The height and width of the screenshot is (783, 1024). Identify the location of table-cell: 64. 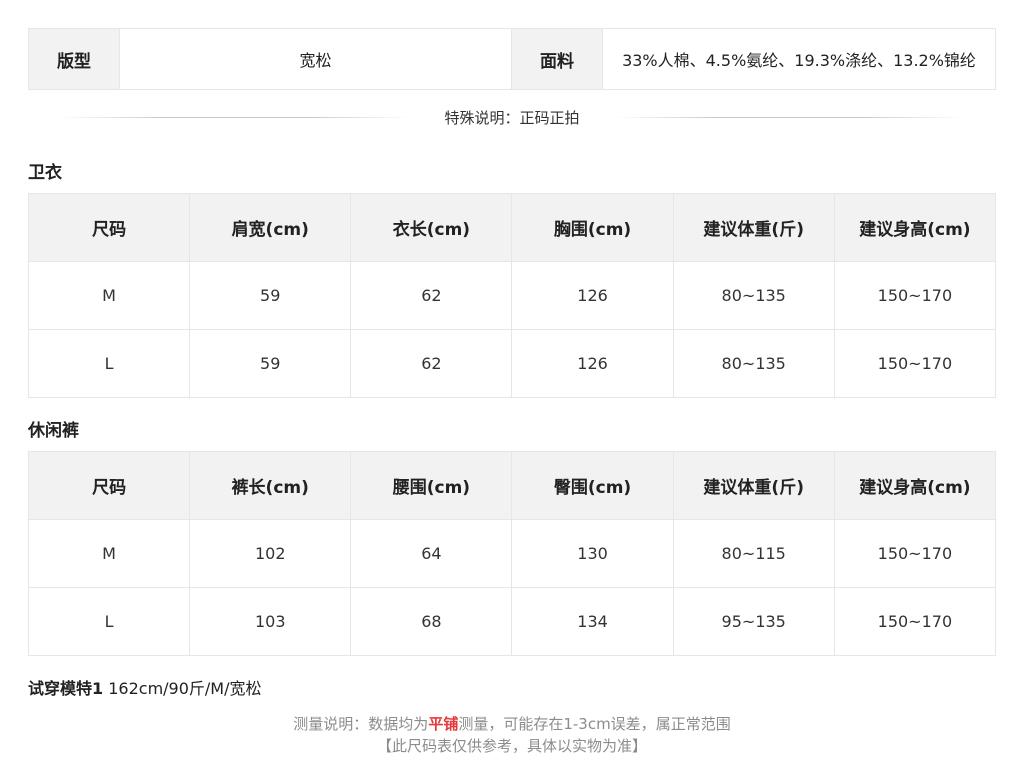
(431, 553).